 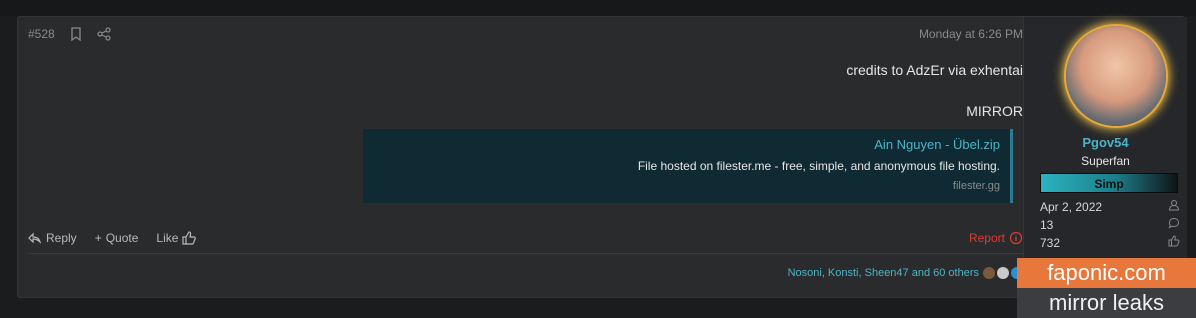 What do you see at coordinates (76, 34) in the screenshot?
I see `bookmark-icon` at bounding box center [76, 34].